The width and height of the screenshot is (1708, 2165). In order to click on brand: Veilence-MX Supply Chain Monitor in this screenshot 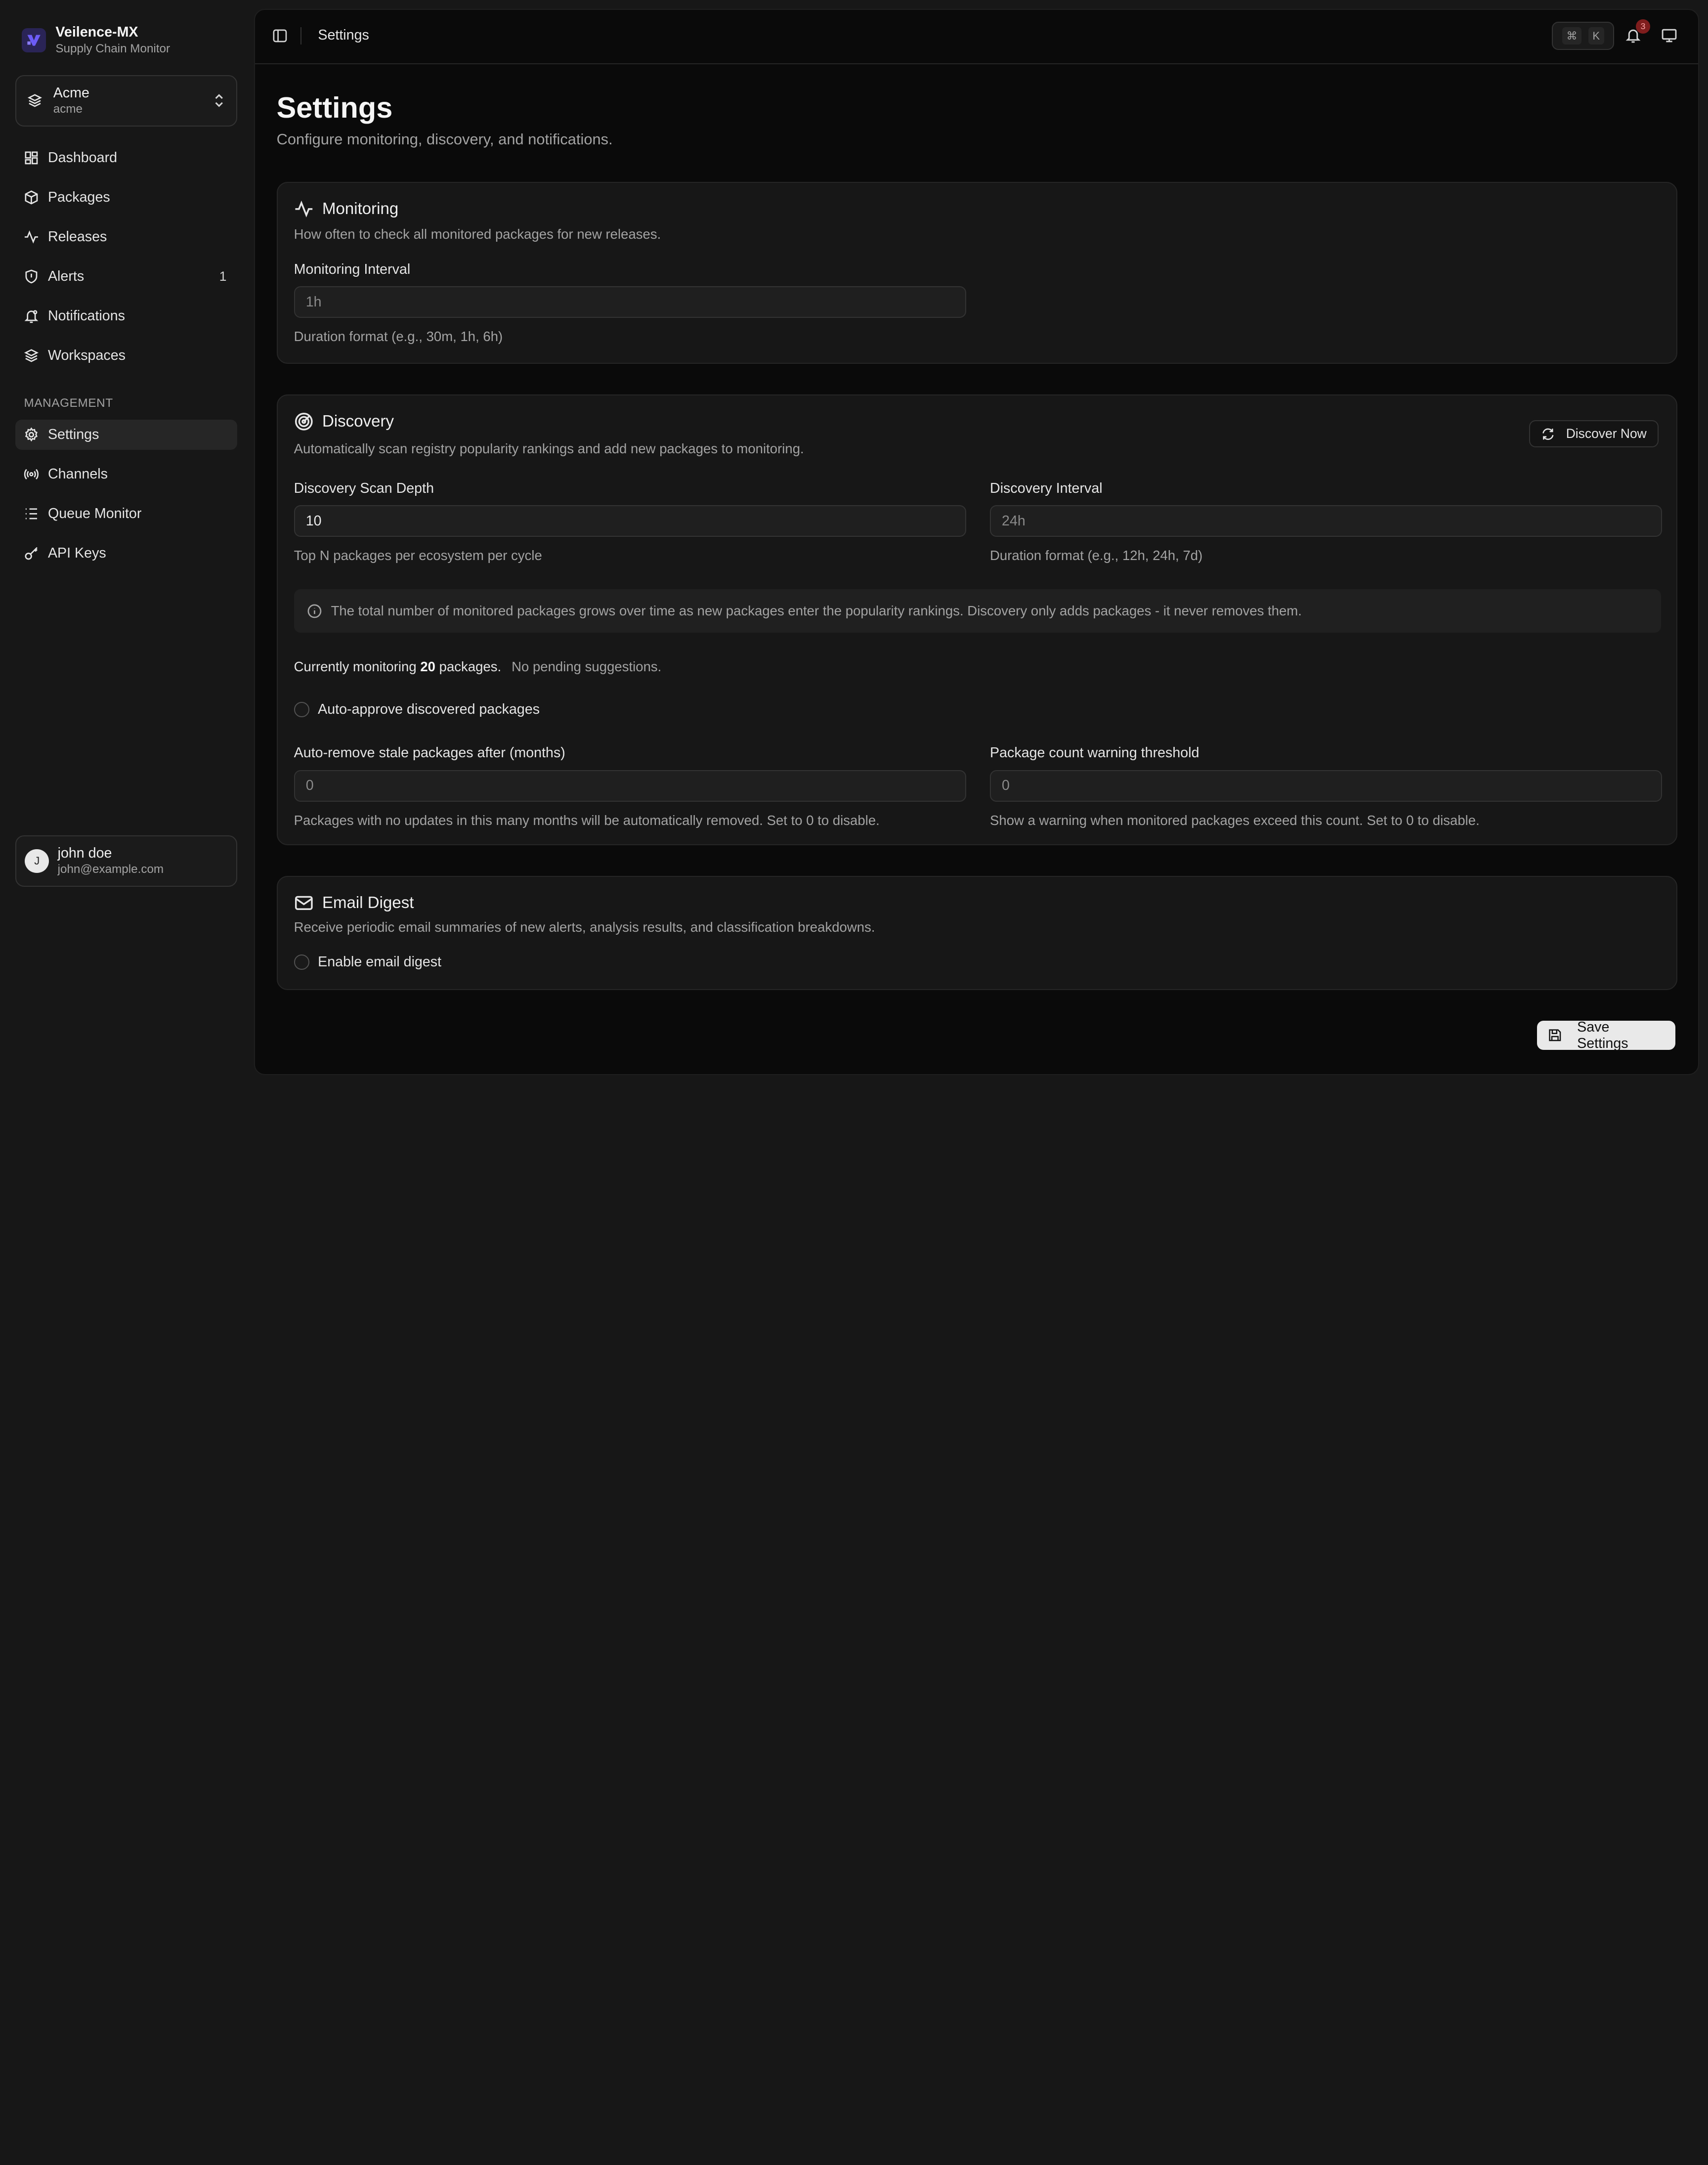, I will do `click(96, 40)`.